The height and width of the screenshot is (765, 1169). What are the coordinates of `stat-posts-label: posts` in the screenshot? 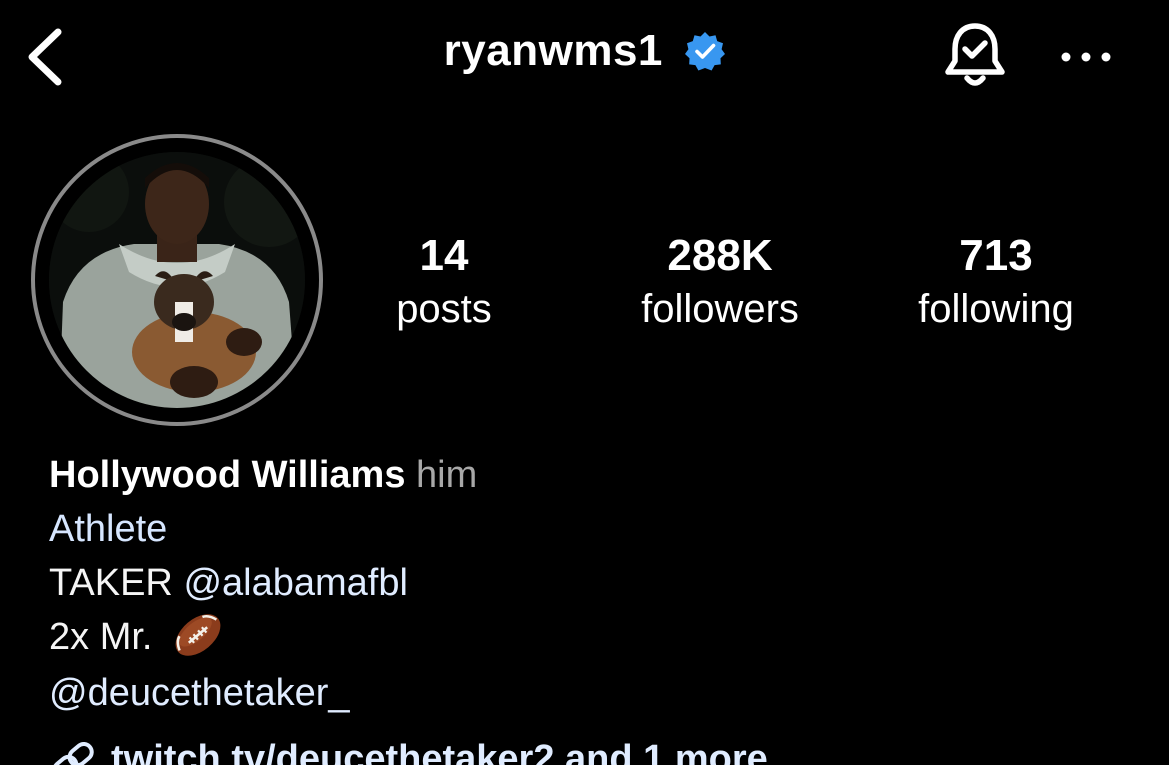 It's located at (444, 309).